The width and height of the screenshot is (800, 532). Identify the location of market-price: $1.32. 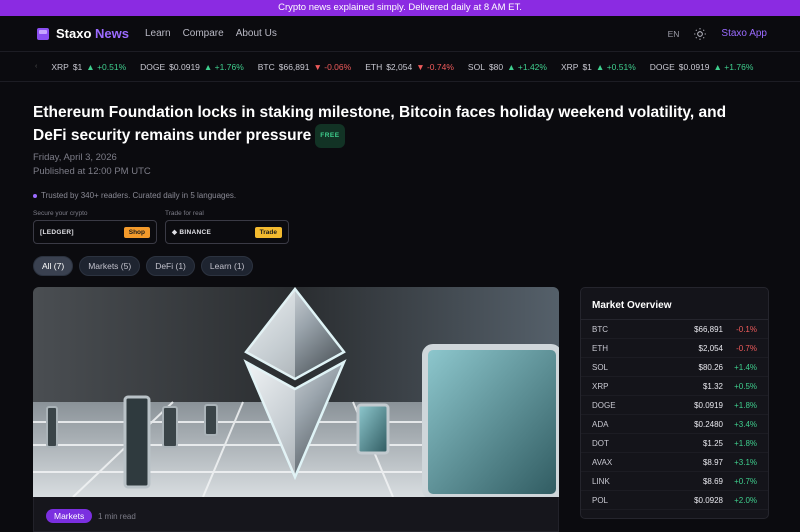
(712, 386).